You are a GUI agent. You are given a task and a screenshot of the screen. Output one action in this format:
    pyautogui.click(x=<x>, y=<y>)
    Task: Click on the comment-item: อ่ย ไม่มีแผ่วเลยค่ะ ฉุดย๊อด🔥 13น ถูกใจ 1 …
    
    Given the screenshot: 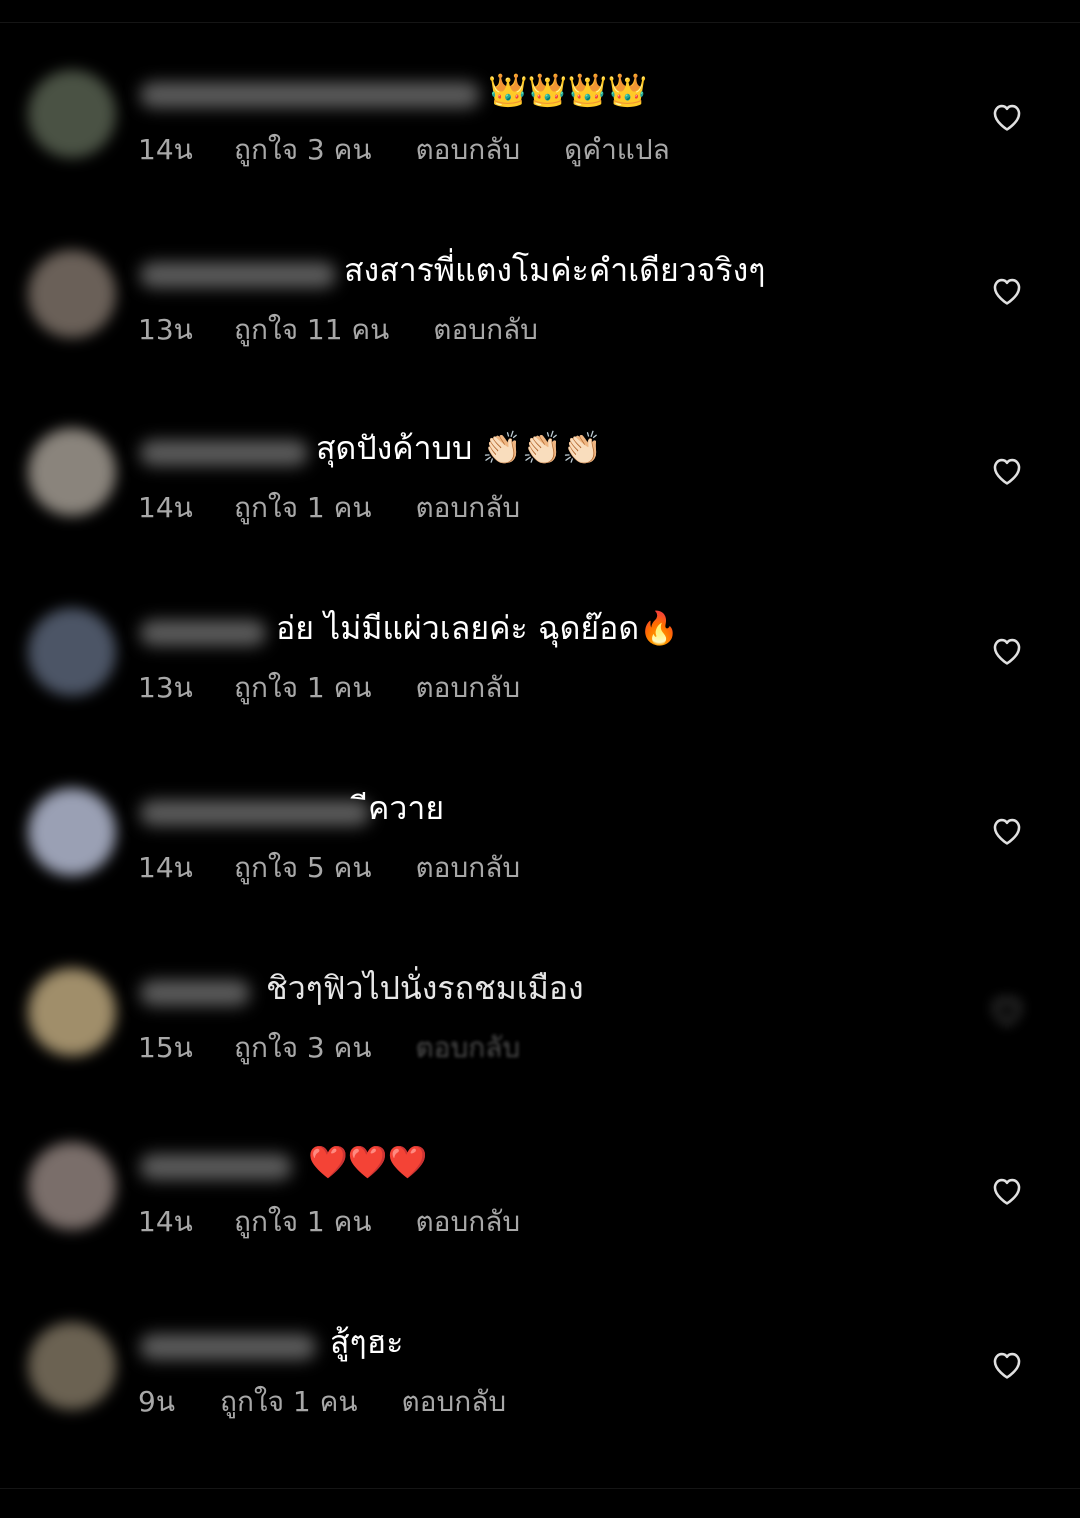 What is the action you would take?
    pyautogui.click(x=540, y=683)
    